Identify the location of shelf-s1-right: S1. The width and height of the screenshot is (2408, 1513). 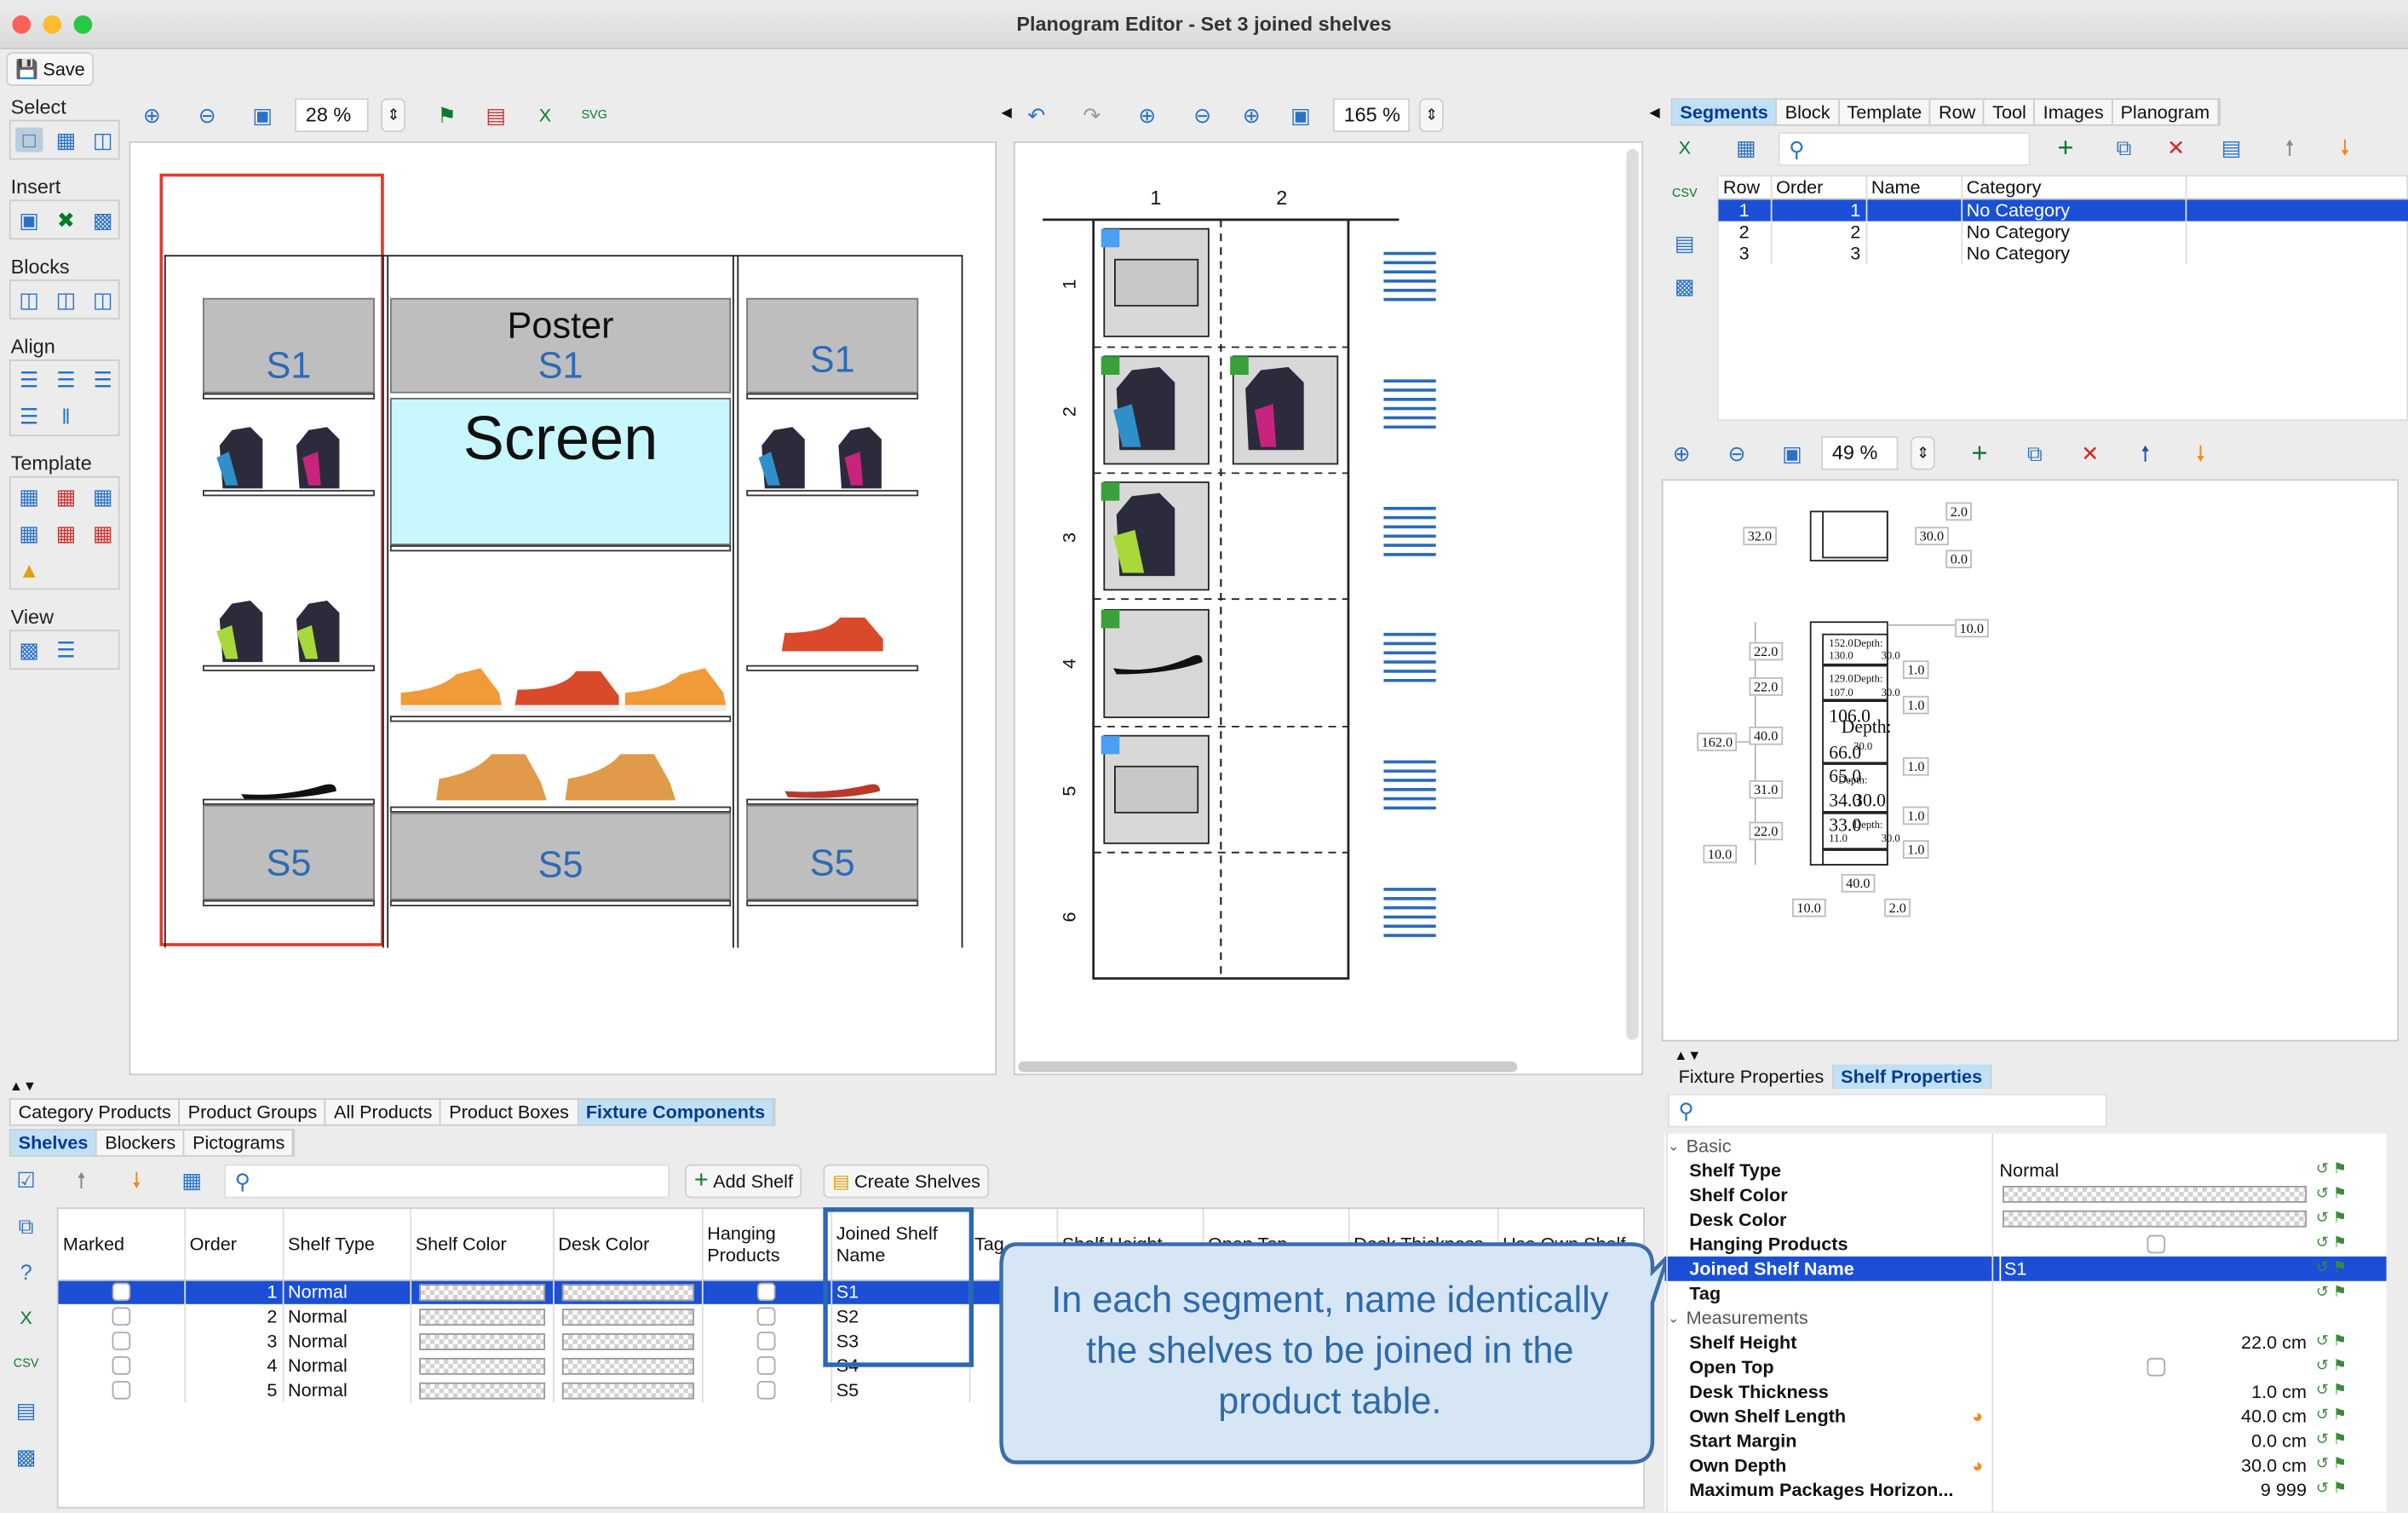
(832, 345).